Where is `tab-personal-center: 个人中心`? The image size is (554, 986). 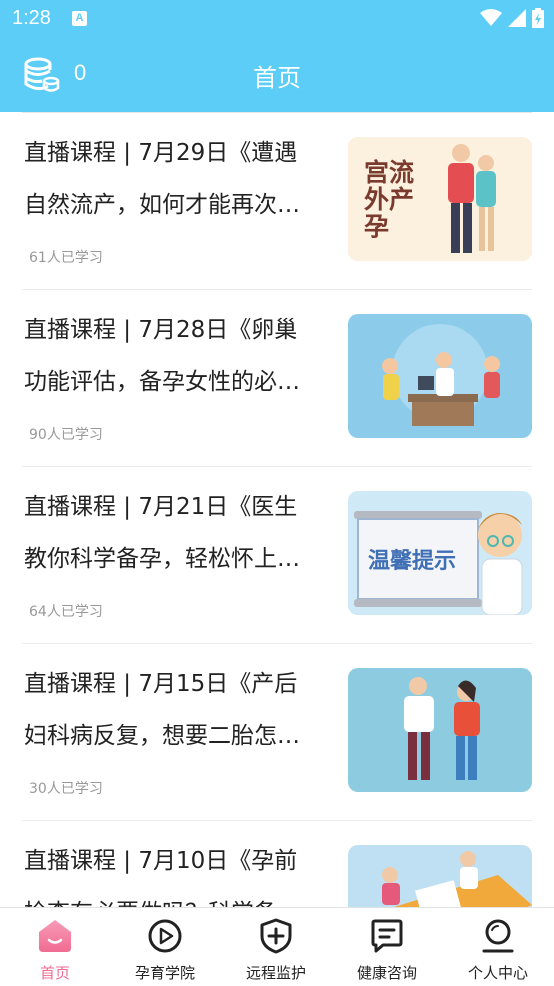
tab-personal-center: 个人中心 is located at coordinates (498, 947).